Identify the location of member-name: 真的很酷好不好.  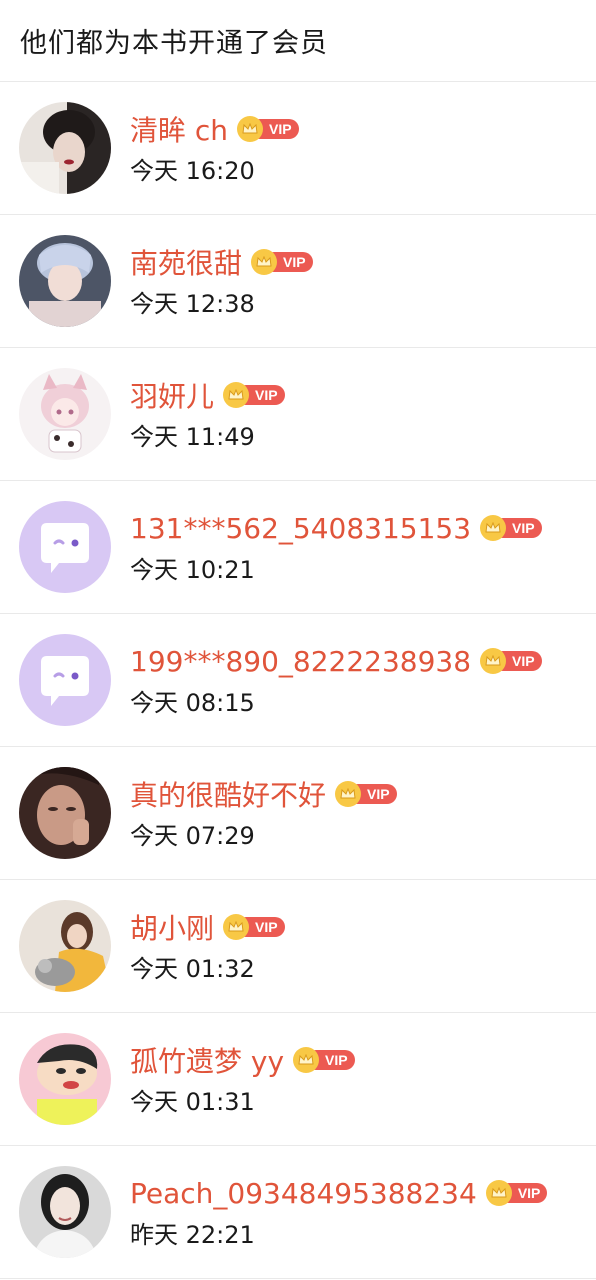
(228, 794).